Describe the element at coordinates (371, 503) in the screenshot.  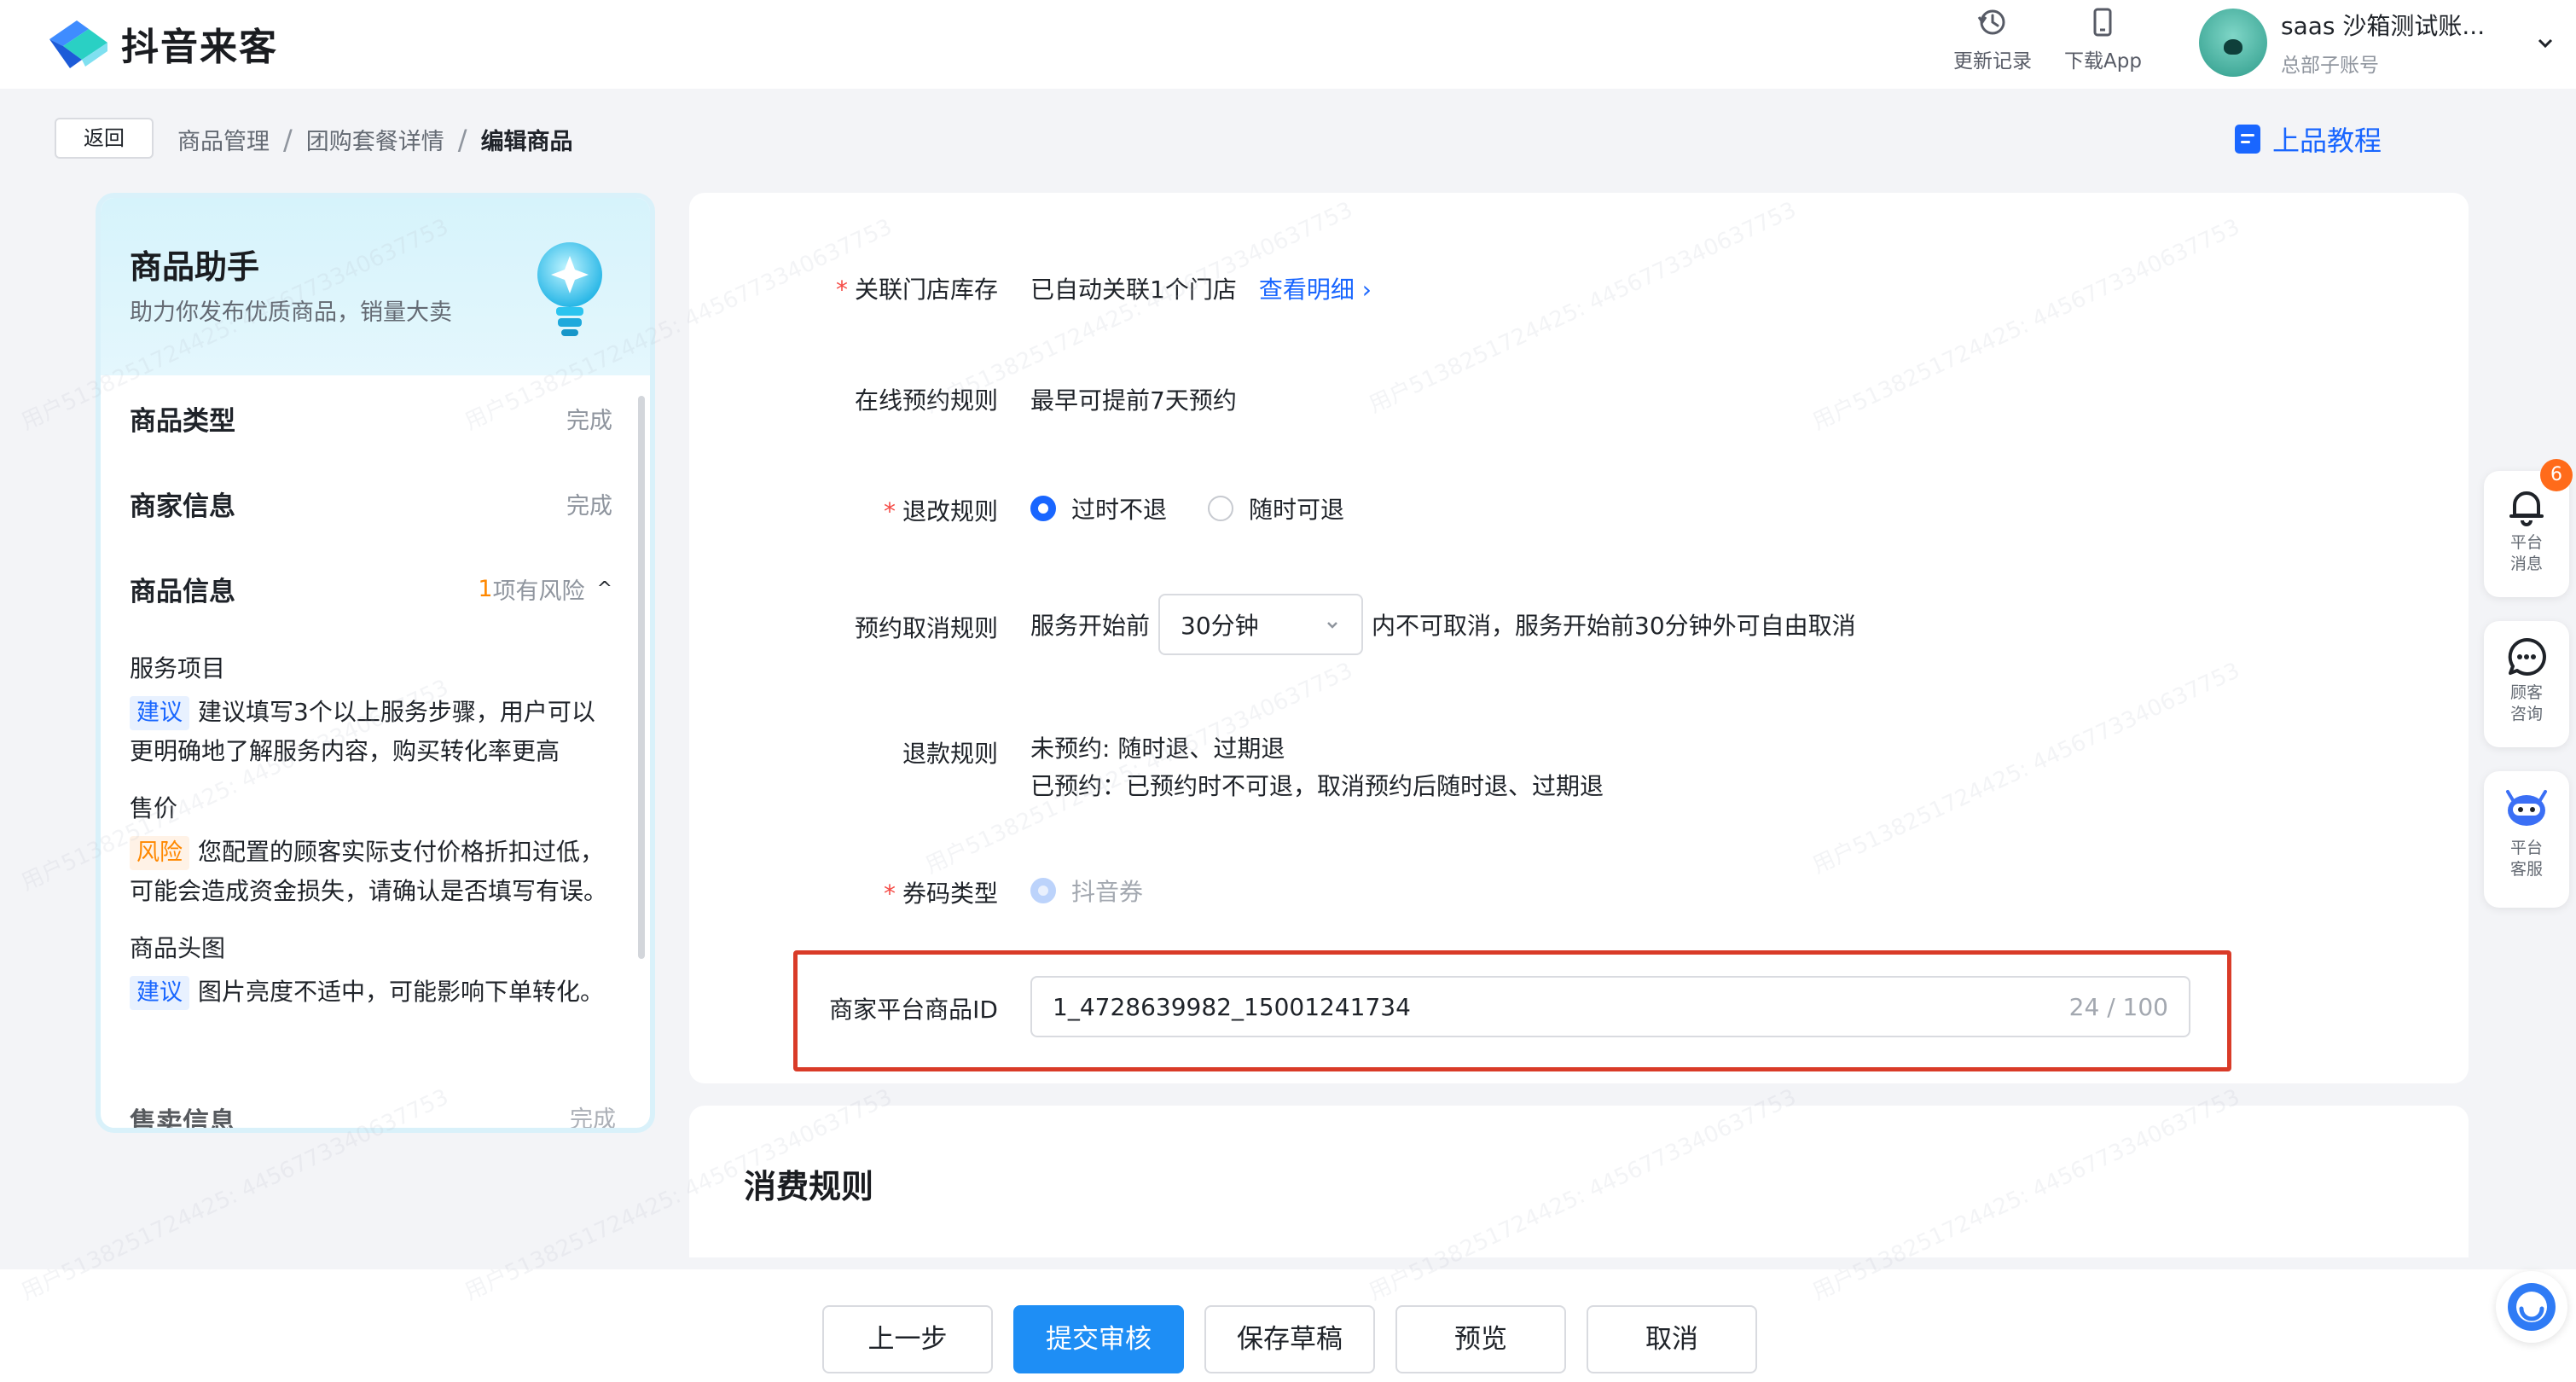
I see `step-merchant-info: 商家信息 完成` at that location.